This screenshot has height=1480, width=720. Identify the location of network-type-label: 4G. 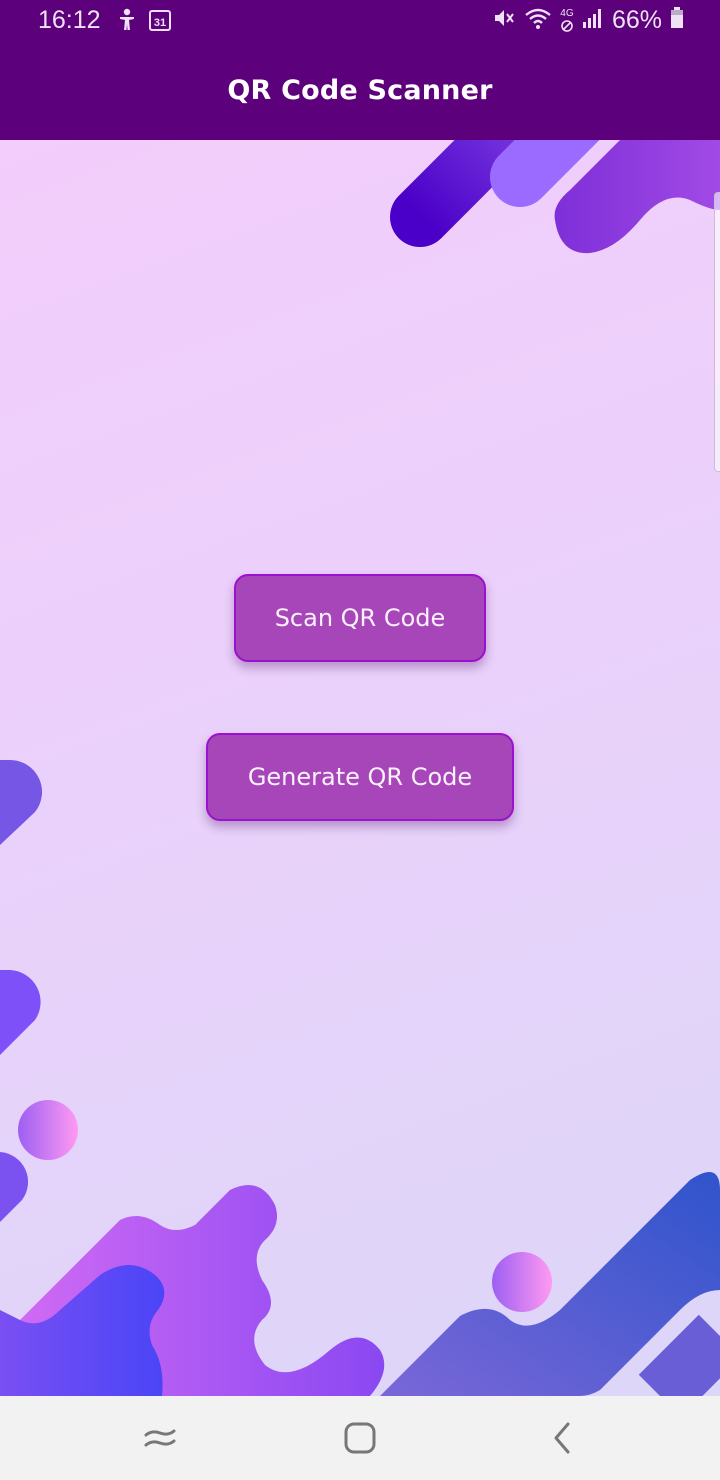
(567, 13).